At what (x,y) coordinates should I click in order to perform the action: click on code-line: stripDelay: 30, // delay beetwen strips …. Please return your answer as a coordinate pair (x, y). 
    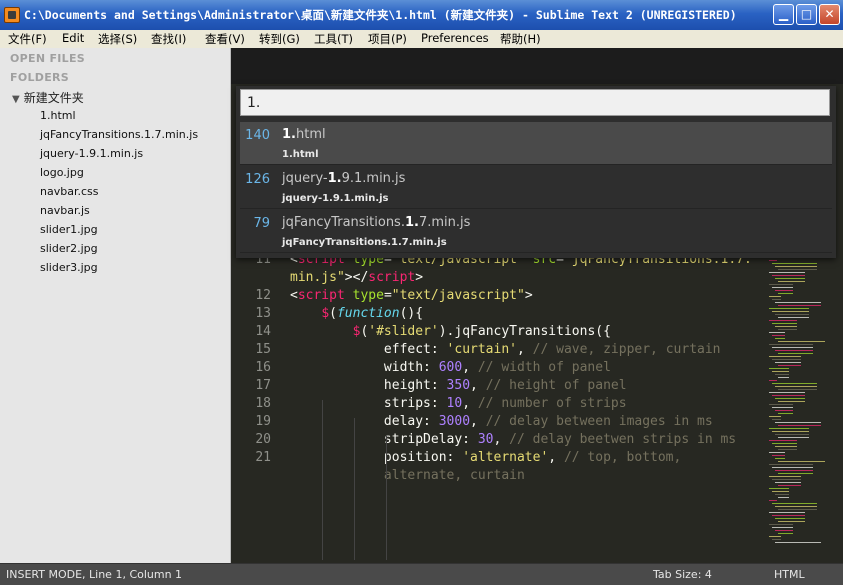
    Looking at the image, I should click on (513, 439).